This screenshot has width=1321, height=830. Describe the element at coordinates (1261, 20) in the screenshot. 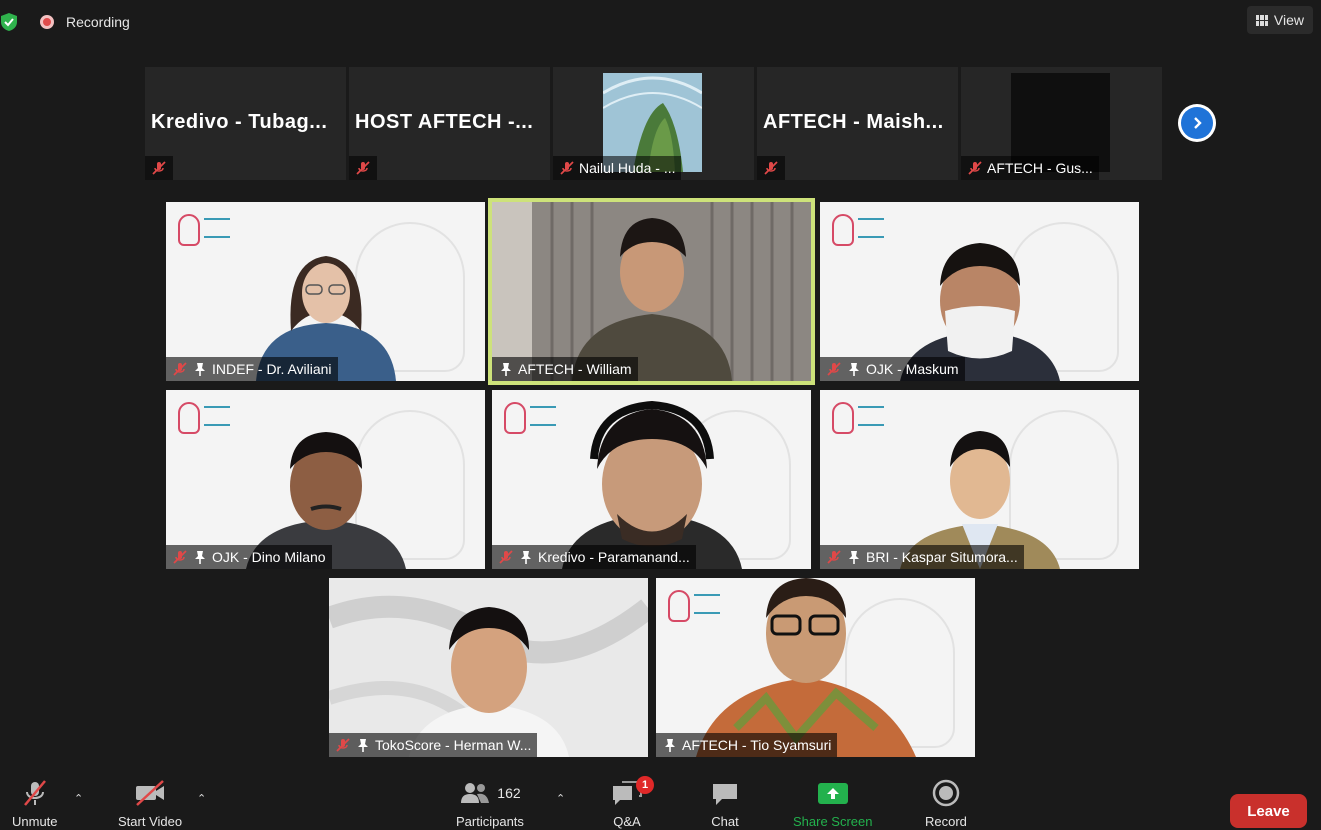

I see `grid-icon` at that location.